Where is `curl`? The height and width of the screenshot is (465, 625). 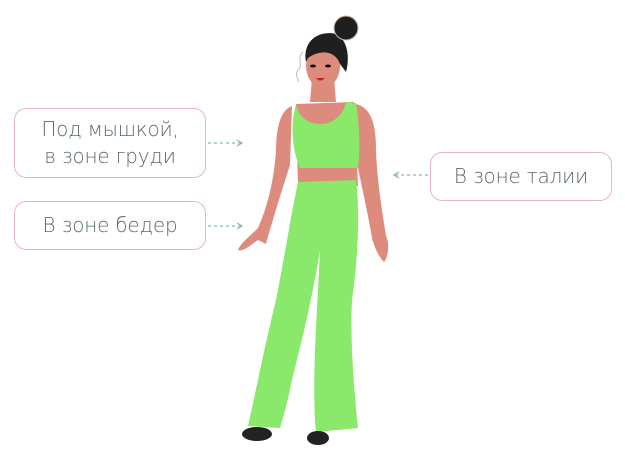
curl is located at coordinates (300, 67).